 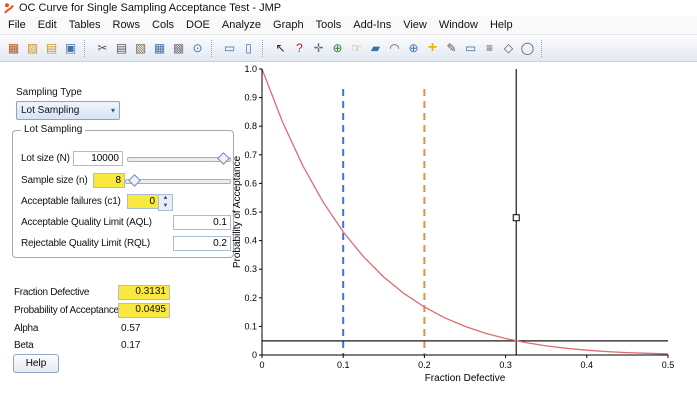 What do you see at coordinates (280, 48) in the screenshot?
I see `arrow-tool-icon: ↖` at bounding box center [280, 48].